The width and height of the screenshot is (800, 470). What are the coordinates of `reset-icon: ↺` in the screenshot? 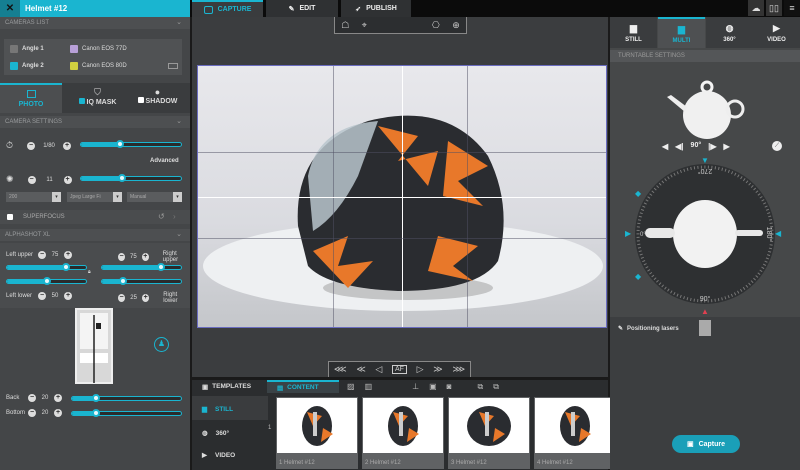 It's located at (161, 216).